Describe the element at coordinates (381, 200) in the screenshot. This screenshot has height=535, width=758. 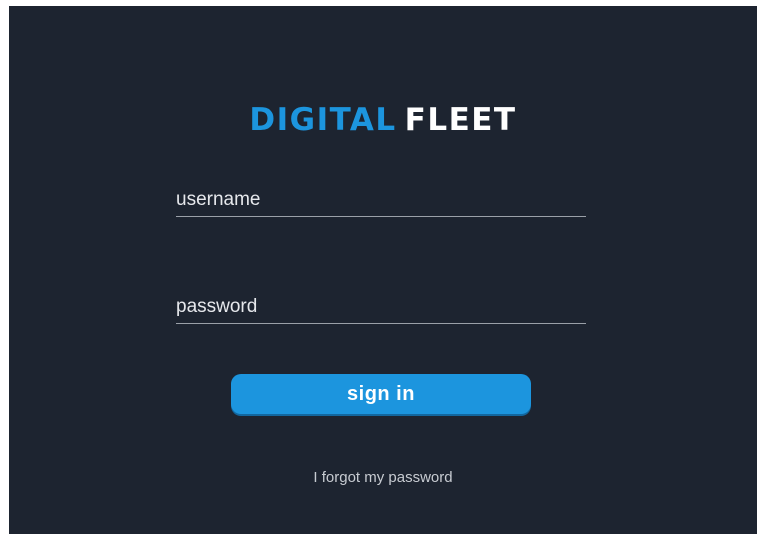
I see `username-input` at that location.